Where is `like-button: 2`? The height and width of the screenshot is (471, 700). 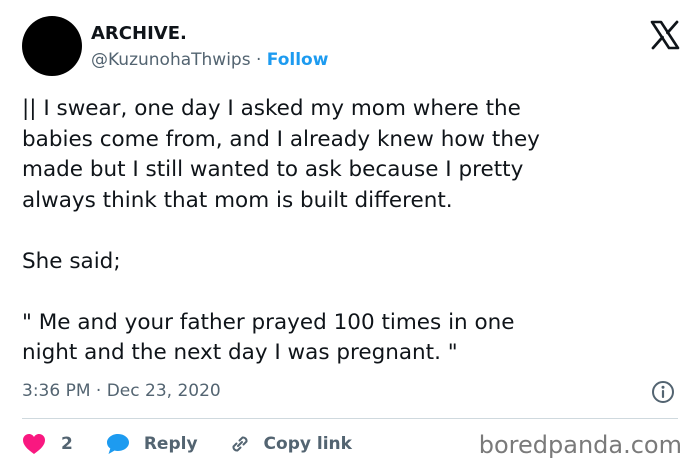 like-button: 2 is located at coordinates (47, 444).